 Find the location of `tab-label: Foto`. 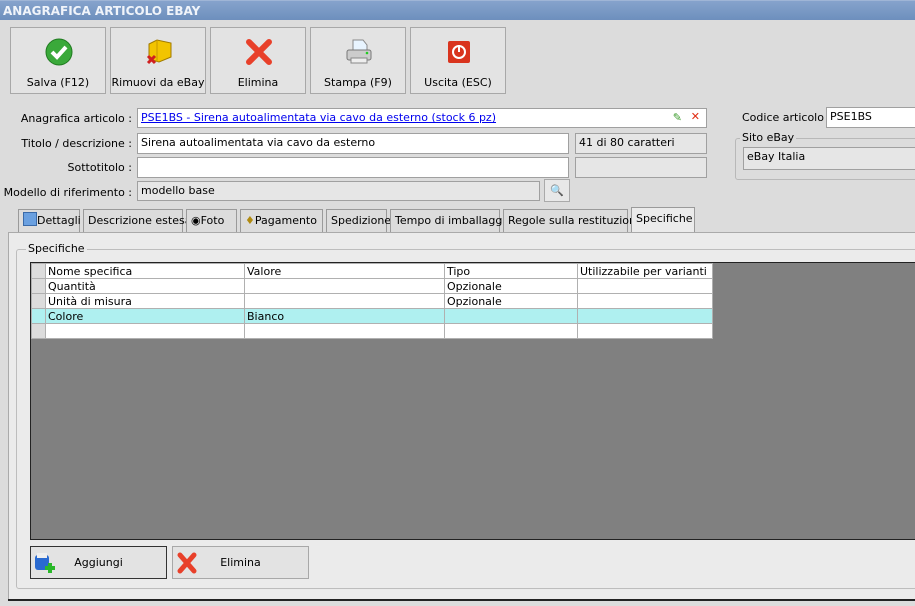

tab-label: Foto is located at coordinates (212, 220).